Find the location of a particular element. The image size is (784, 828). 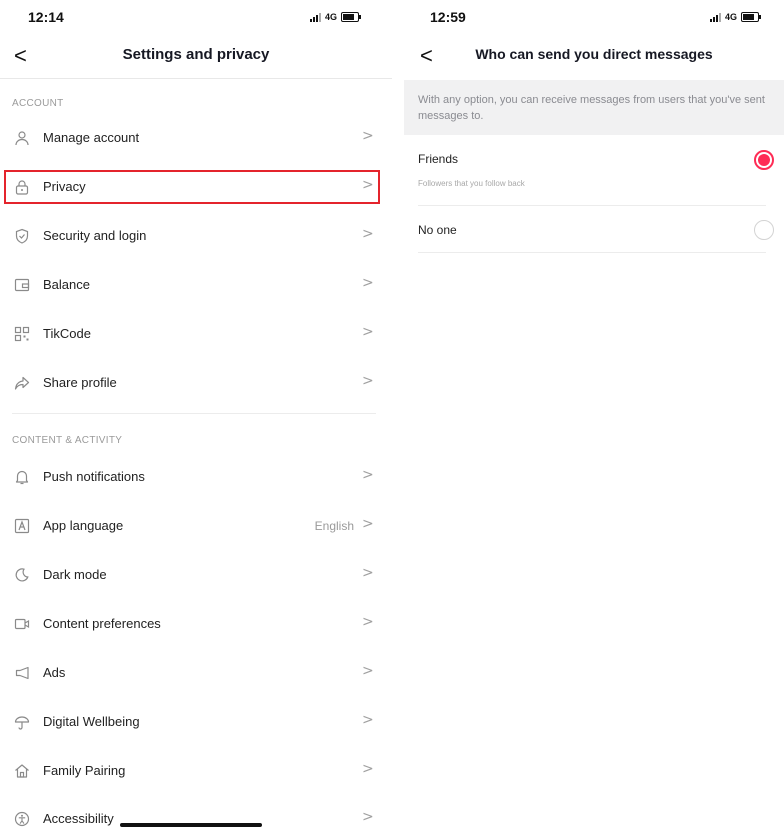

status-time: 12:59 is located at coordinates (448, 17).